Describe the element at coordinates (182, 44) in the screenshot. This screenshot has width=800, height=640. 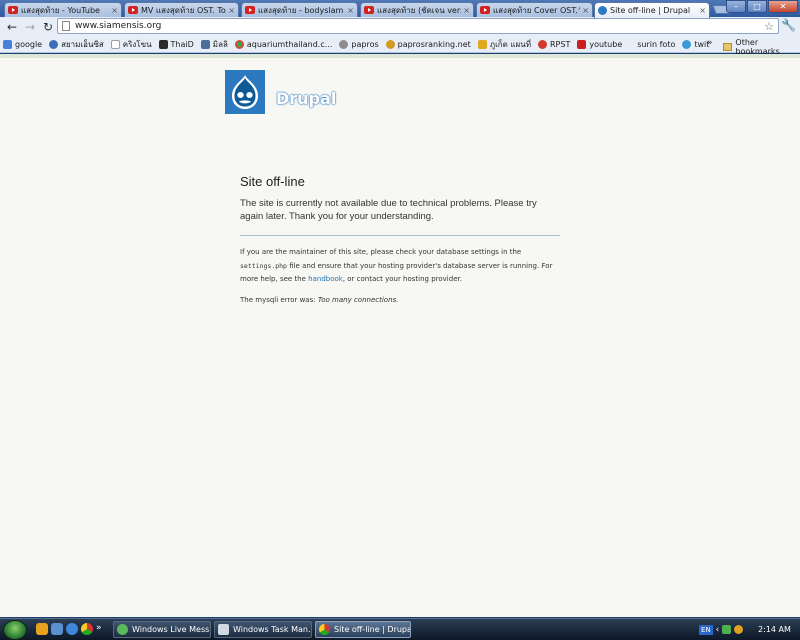
I see `bookmark-label: ThaiD` at that location.